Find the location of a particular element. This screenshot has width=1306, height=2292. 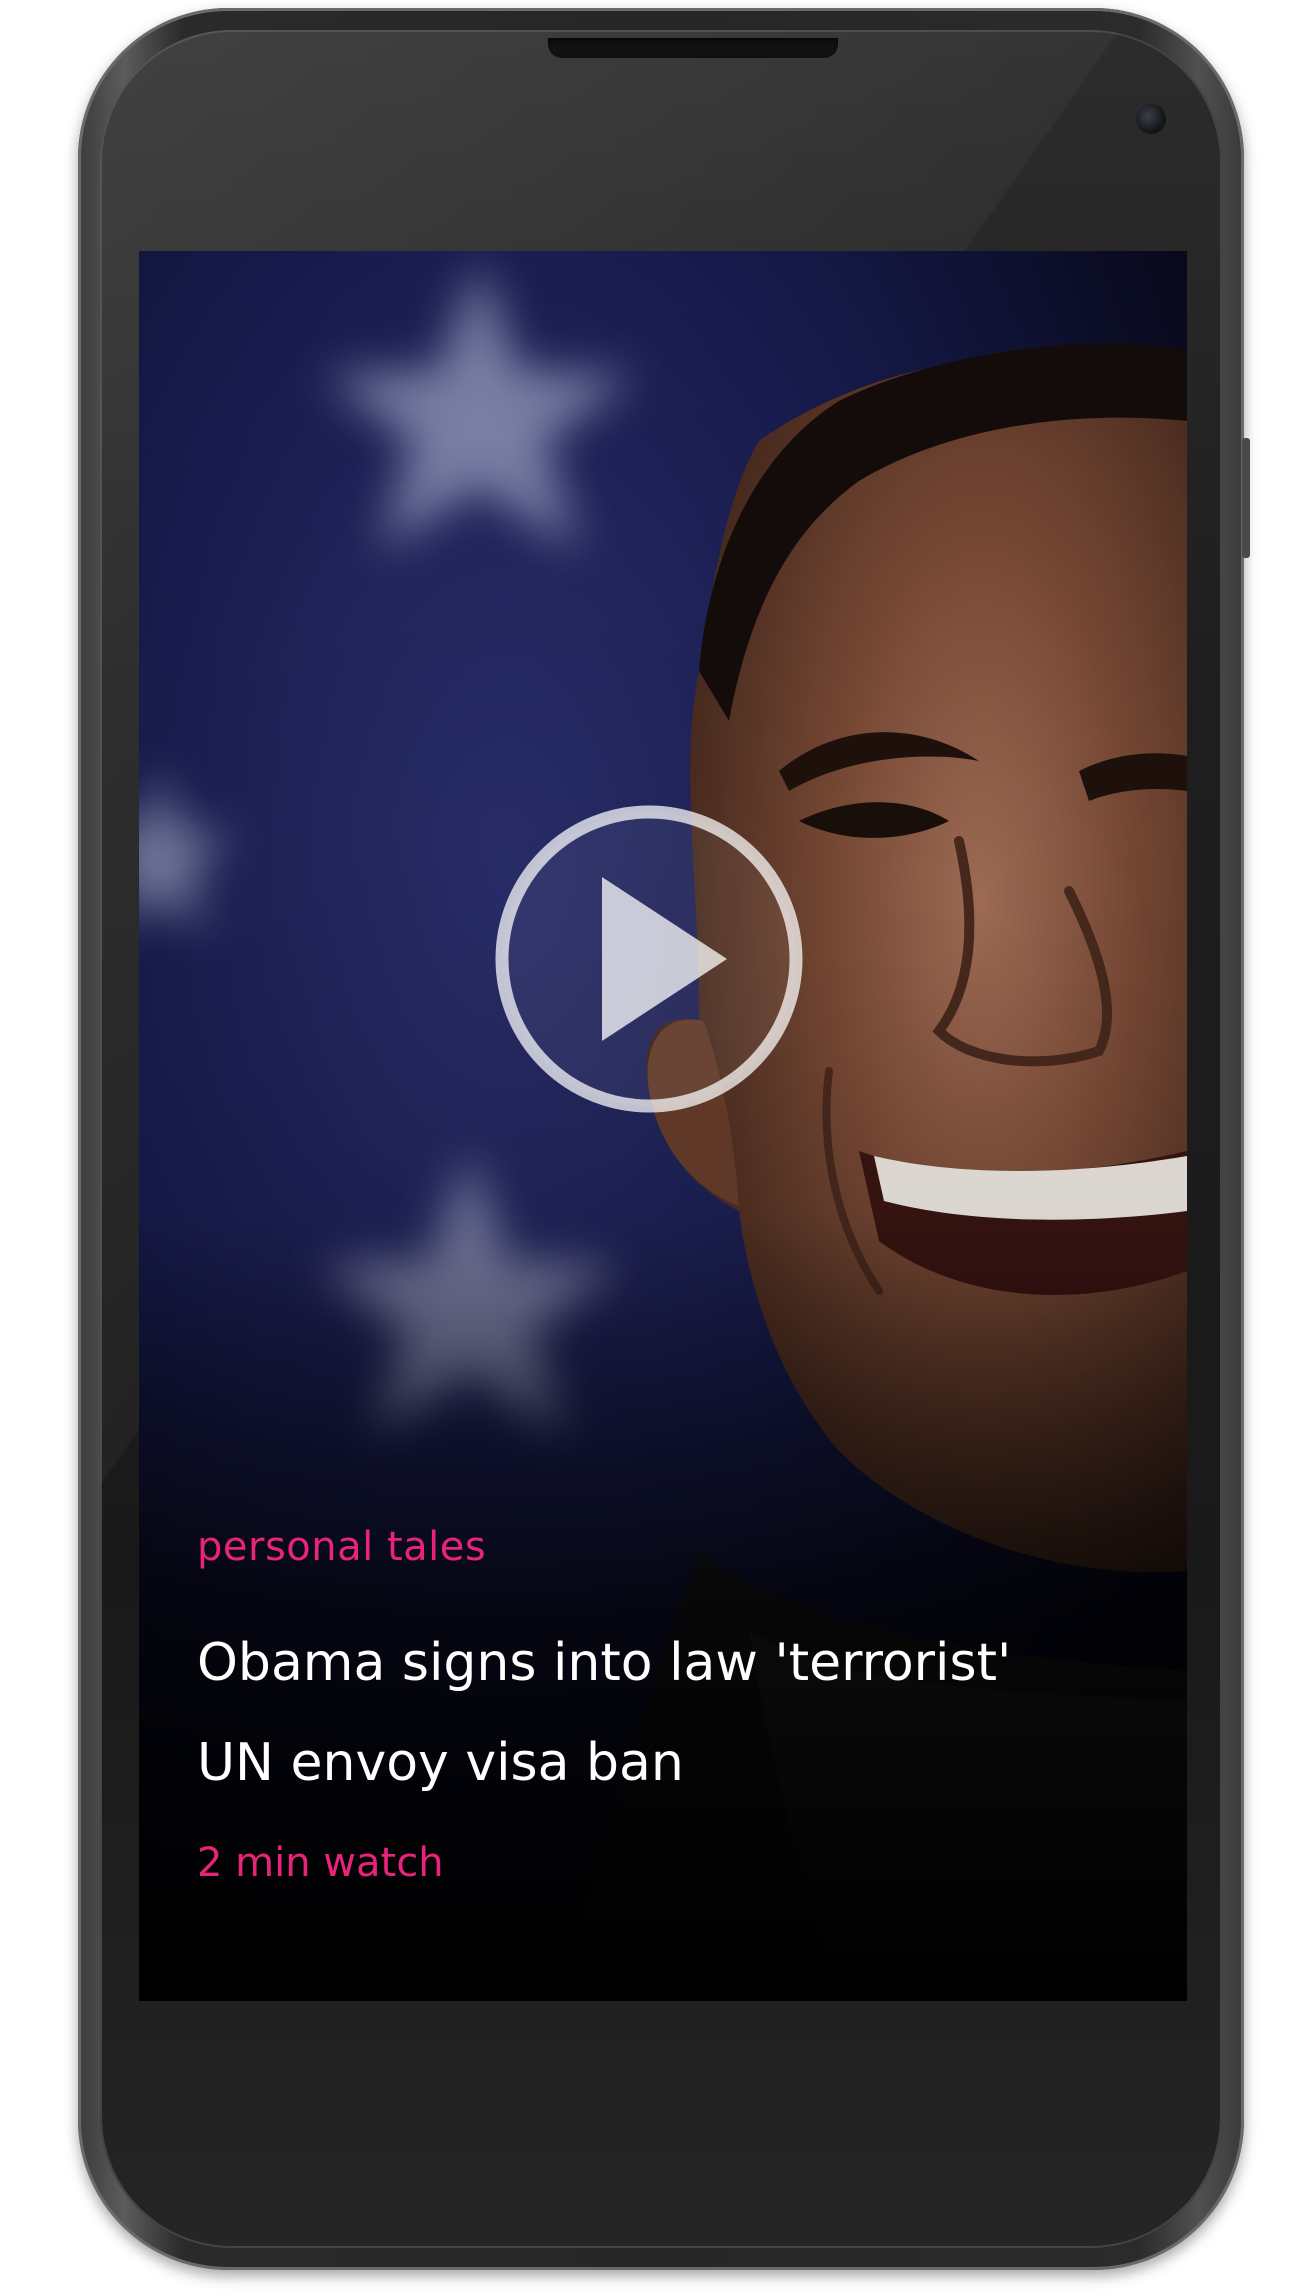

story-category: personal tales is located at coordinates (677, 1547).